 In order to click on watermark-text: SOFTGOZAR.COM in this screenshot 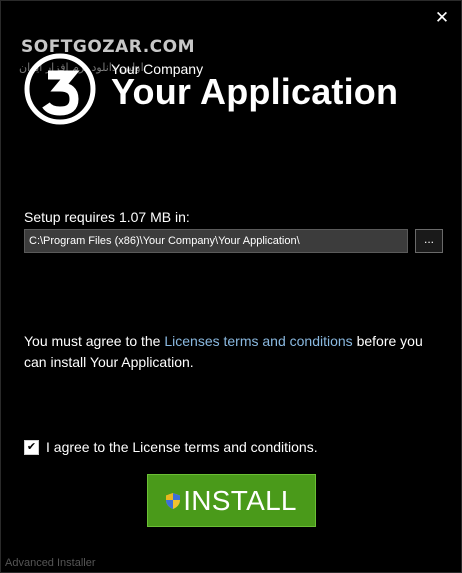, I will do `click(108, 47)`.